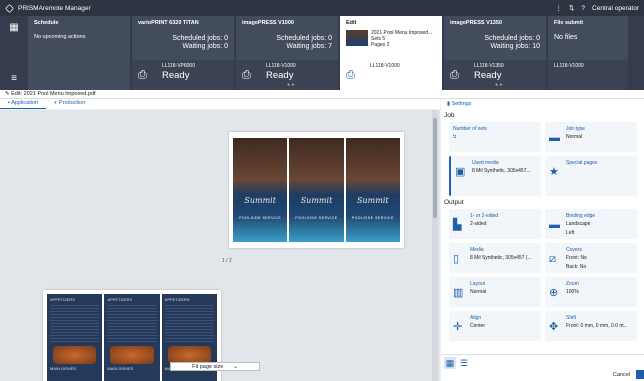 The height and width of the screenshot is (381, 644). Describe the element at coordinates (542, 367) in the screenshot. I see `settings-footer: ▦ ☰ Cancel` at that location.